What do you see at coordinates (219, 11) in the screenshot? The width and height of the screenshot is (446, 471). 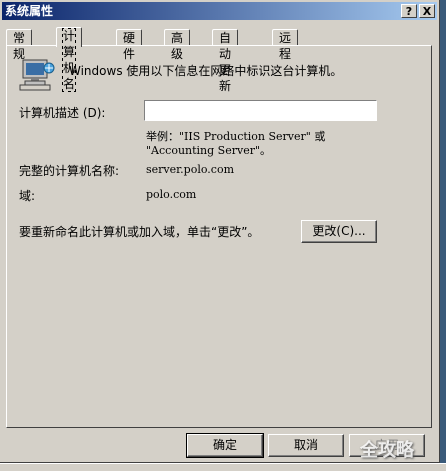 I see `title-bar: 系统属性 ? X` at bounding box center [219, 11].